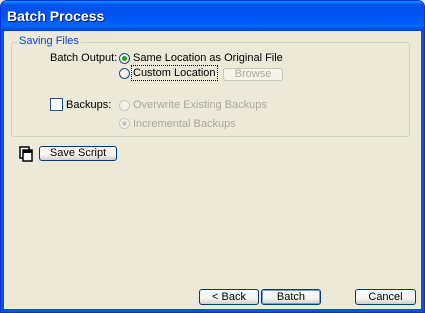 Image resolution: width=425 pixels, height=313 pixels. What do you see at coordinates (124, 73) in the screenshot?
I see `custom-location-radio` at bounding box center [124, 73].